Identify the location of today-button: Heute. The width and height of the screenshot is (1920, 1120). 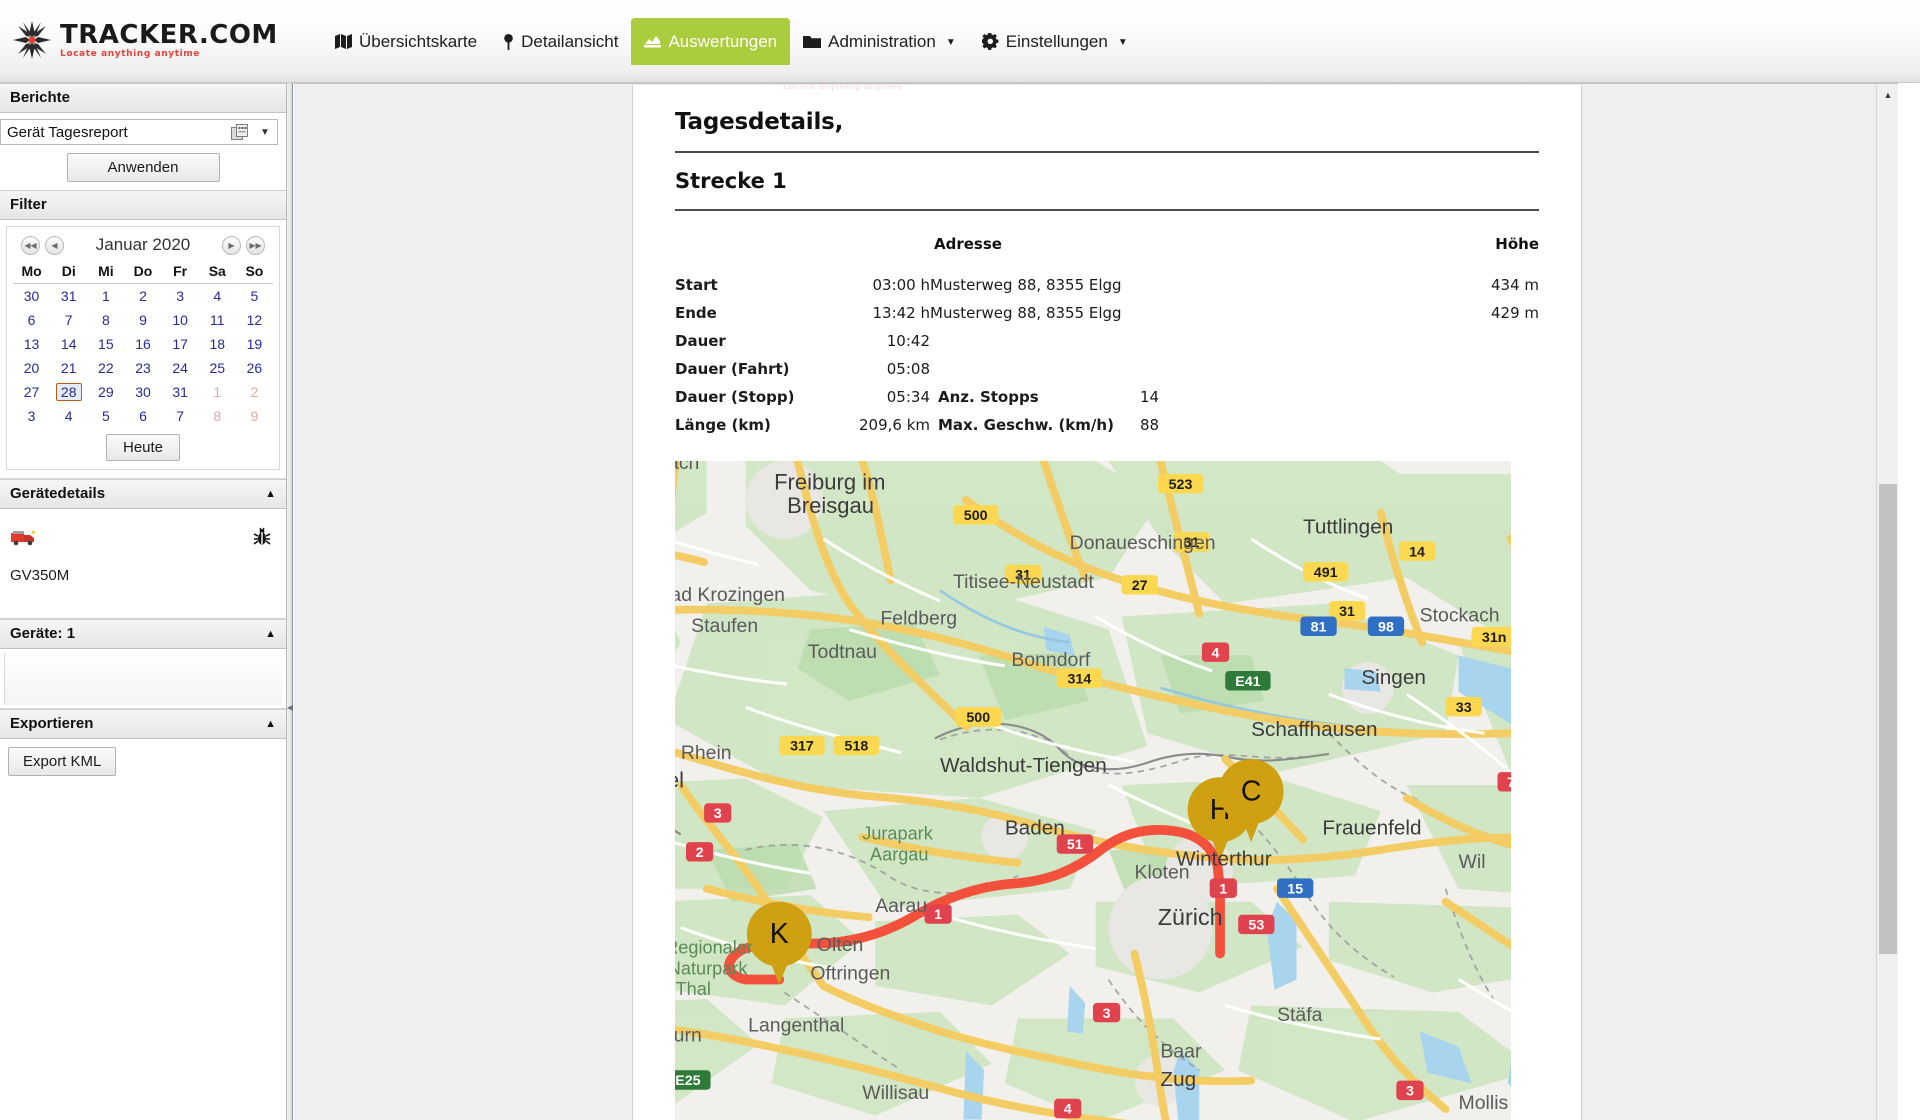
(143, 447).